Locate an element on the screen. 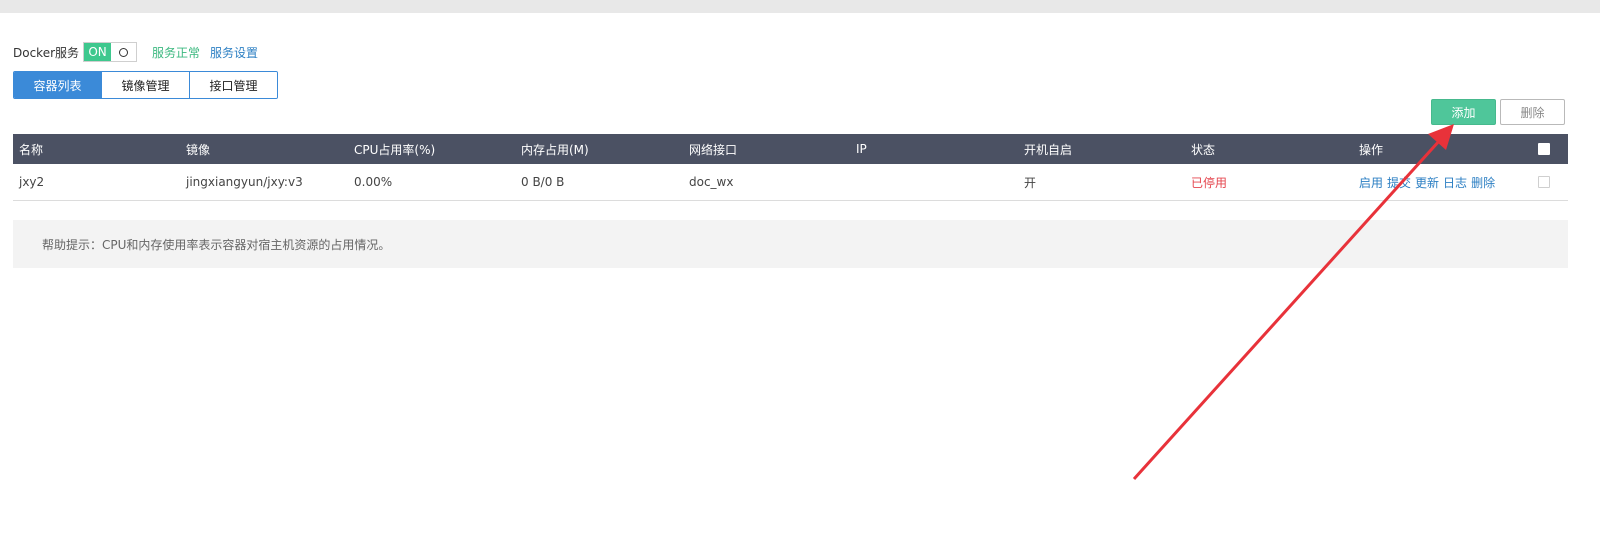 The height and width of the screenshot is (553, 1600). cell-status: 已停用 is located at coordinates (1209, 182).